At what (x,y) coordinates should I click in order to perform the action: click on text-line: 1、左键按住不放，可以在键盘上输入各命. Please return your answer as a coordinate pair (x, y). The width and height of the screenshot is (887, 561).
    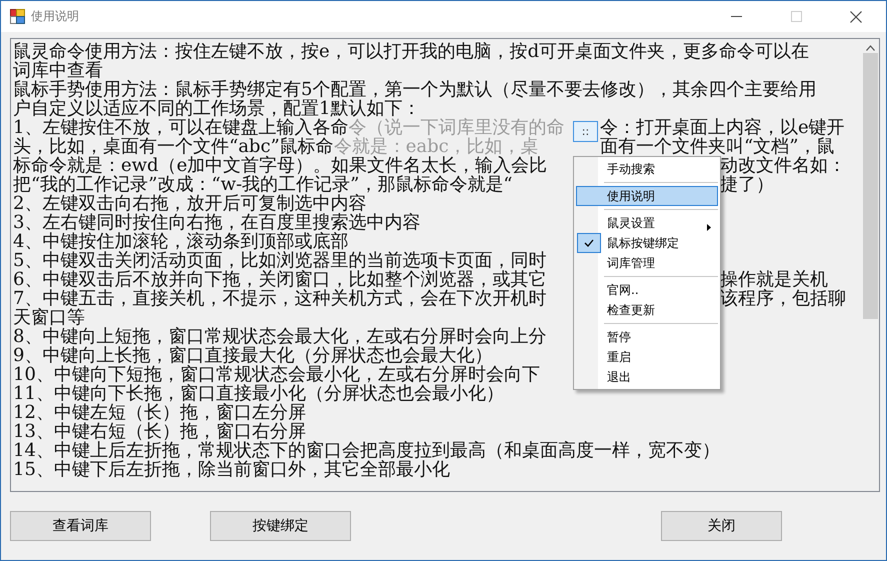
    Looking at the image, I should click on (180, 127).